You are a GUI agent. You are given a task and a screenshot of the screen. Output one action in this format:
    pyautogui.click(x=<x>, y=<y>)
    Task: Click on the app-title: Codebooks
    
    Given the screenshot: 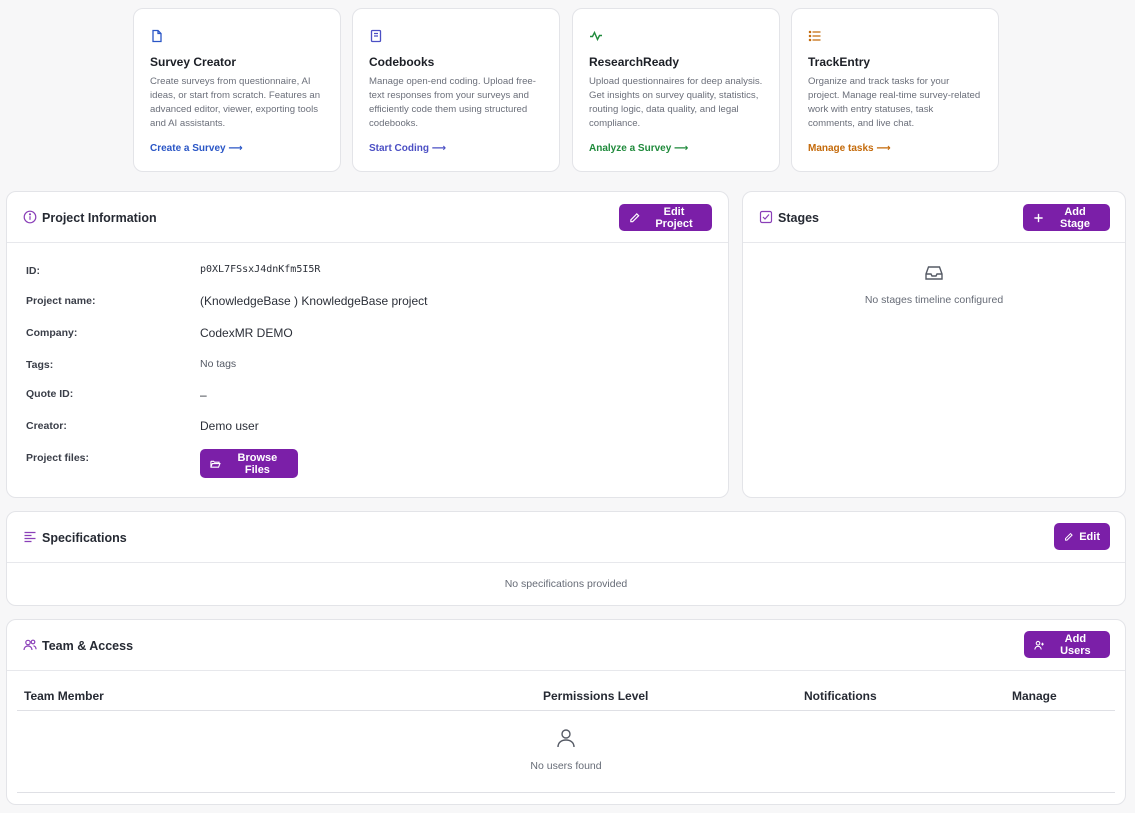 What is the action you would take?
    pyautogui.click(x=402, y=62)
    